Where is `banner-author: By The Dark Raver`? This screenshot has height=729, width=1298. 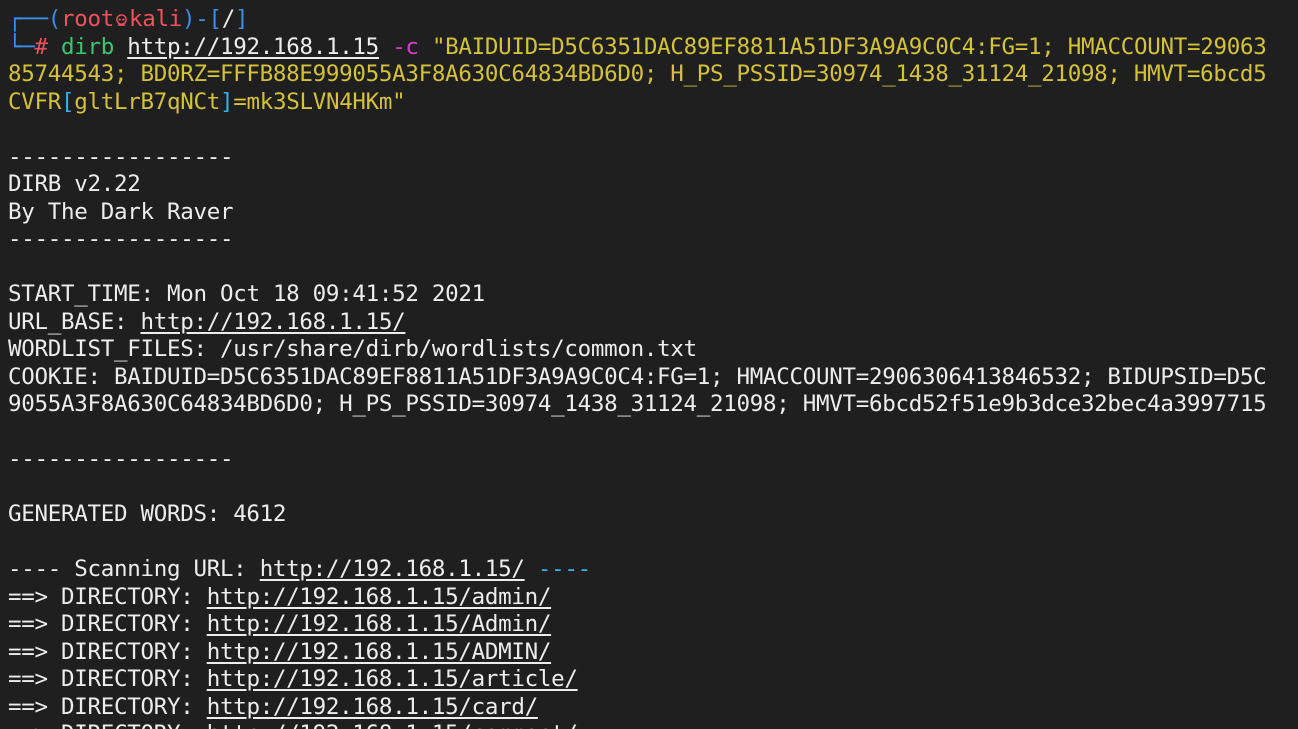 banner-author: By The Dark Raver is located at coordinates (121, 211).